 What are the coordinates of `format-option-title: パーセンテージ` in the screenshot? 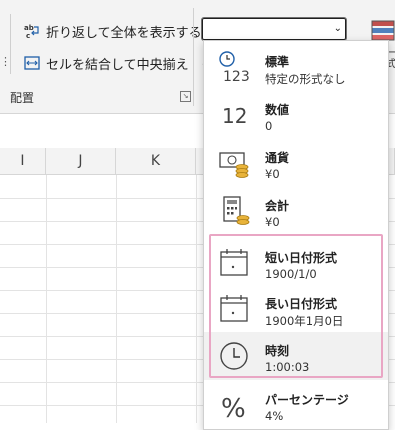 It's located at (307, 400).